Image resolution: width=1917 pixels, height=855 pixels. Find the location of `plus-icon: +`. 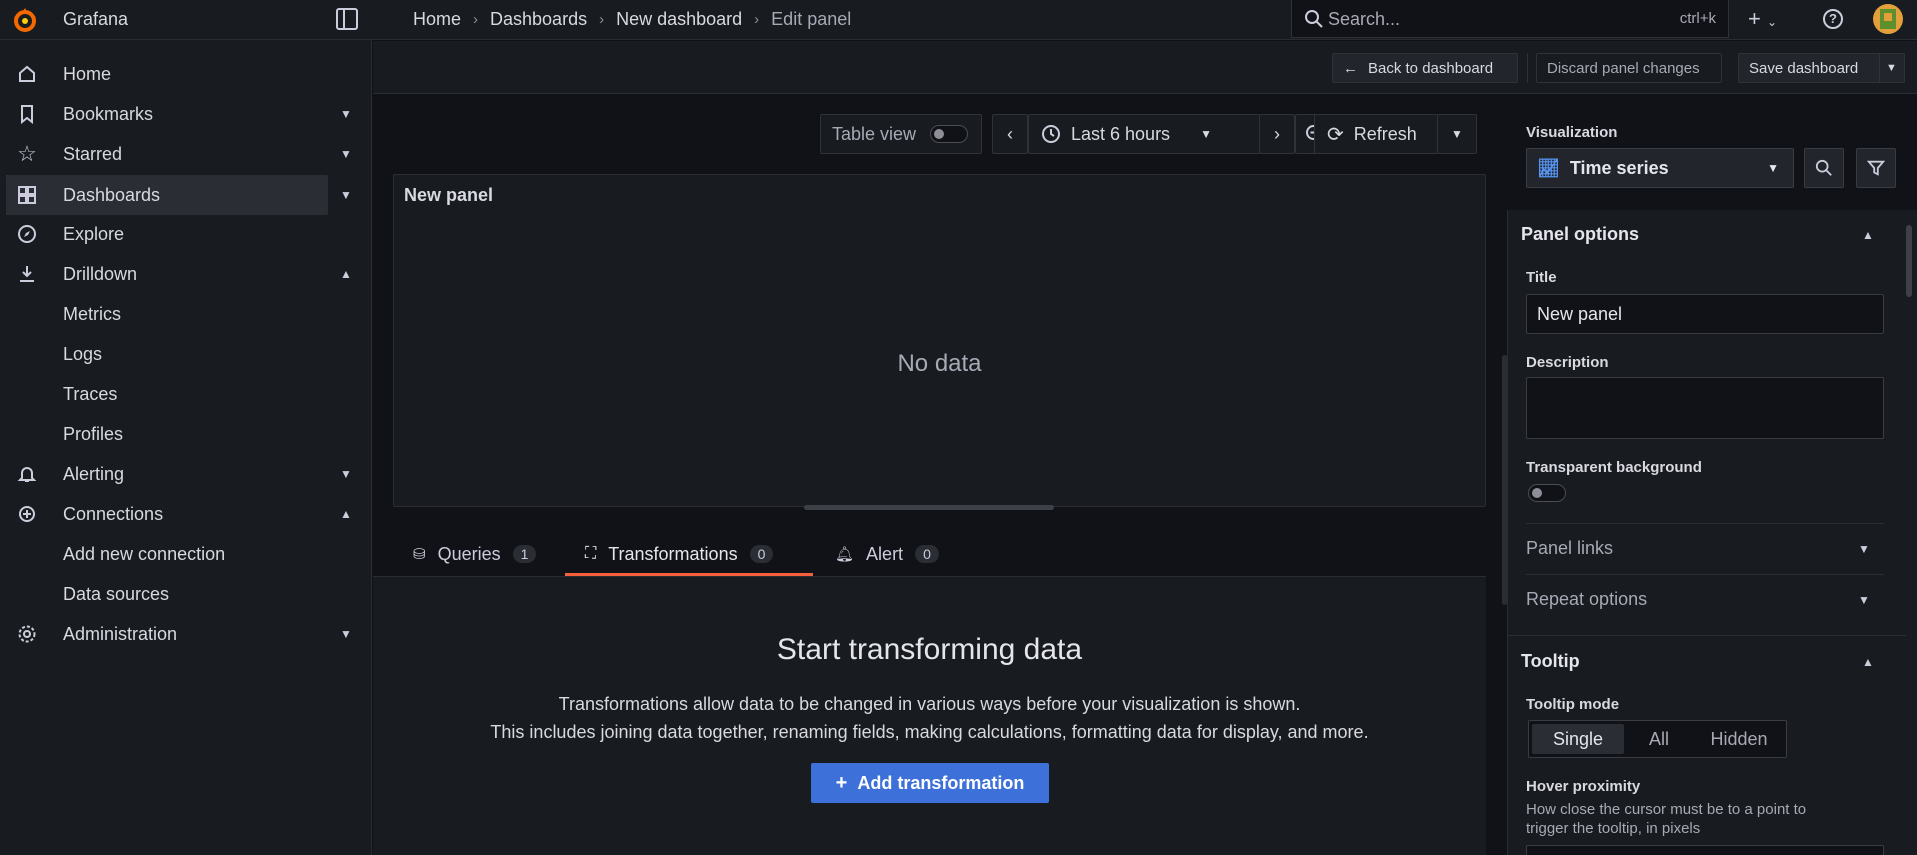

plus-icon: + is located at coordinates (841, 782).